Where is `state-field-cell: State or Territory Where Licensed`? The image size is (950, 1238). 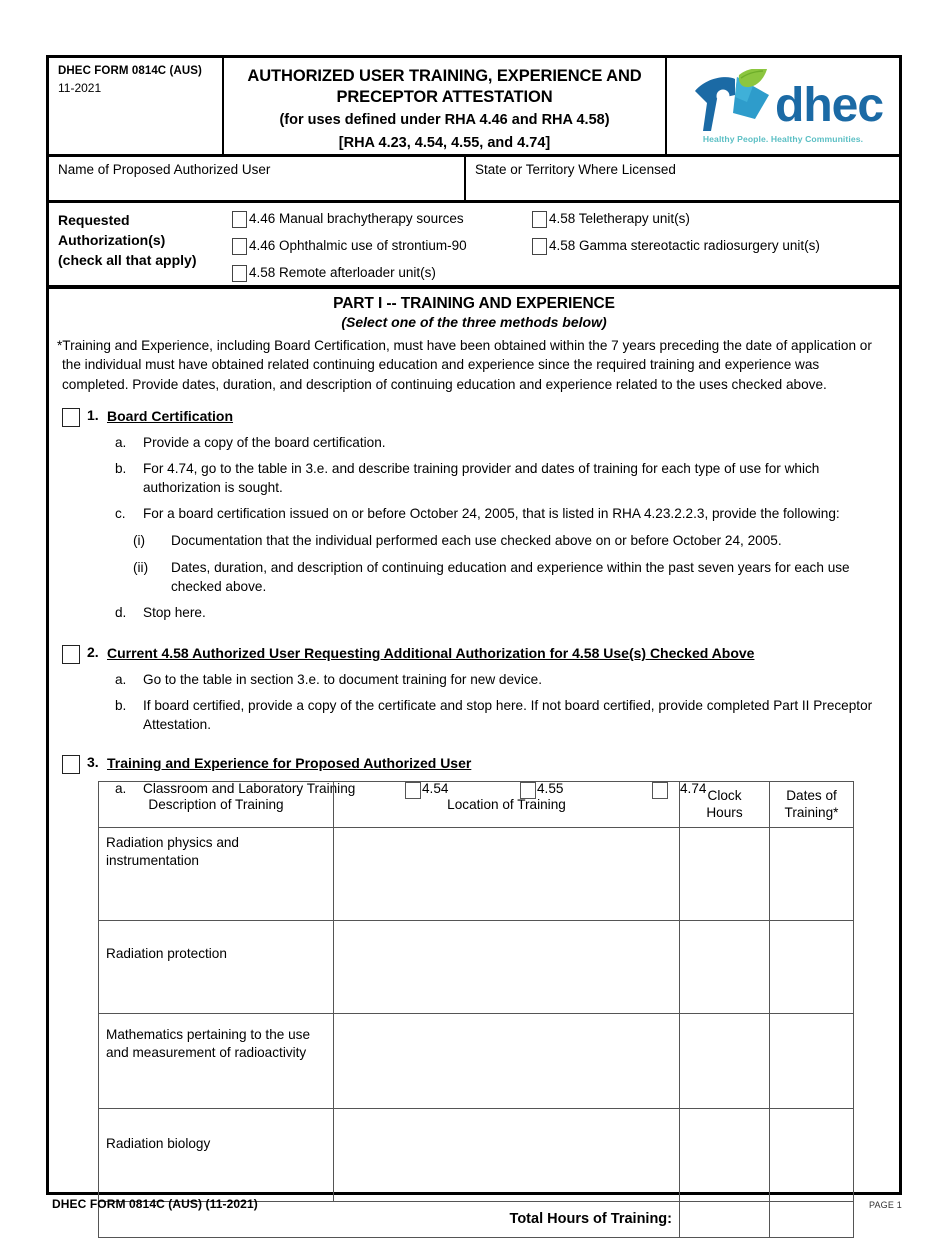 state-field-cell: State or Territory Where Licensed is located at coordinates (682, 178).